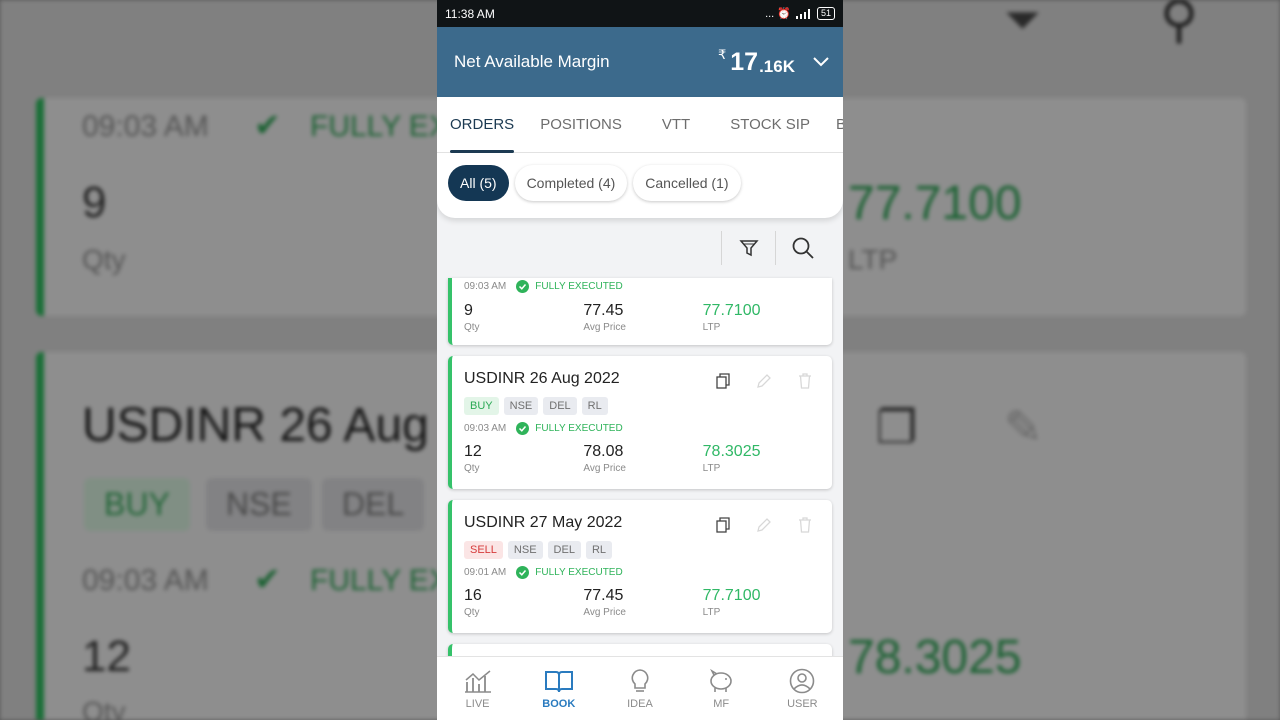 The width and height of the screenshot is (1280, 720). I want to click on margin-header: Net Available Margin ₹ 17 .16K, so click(640, 62).